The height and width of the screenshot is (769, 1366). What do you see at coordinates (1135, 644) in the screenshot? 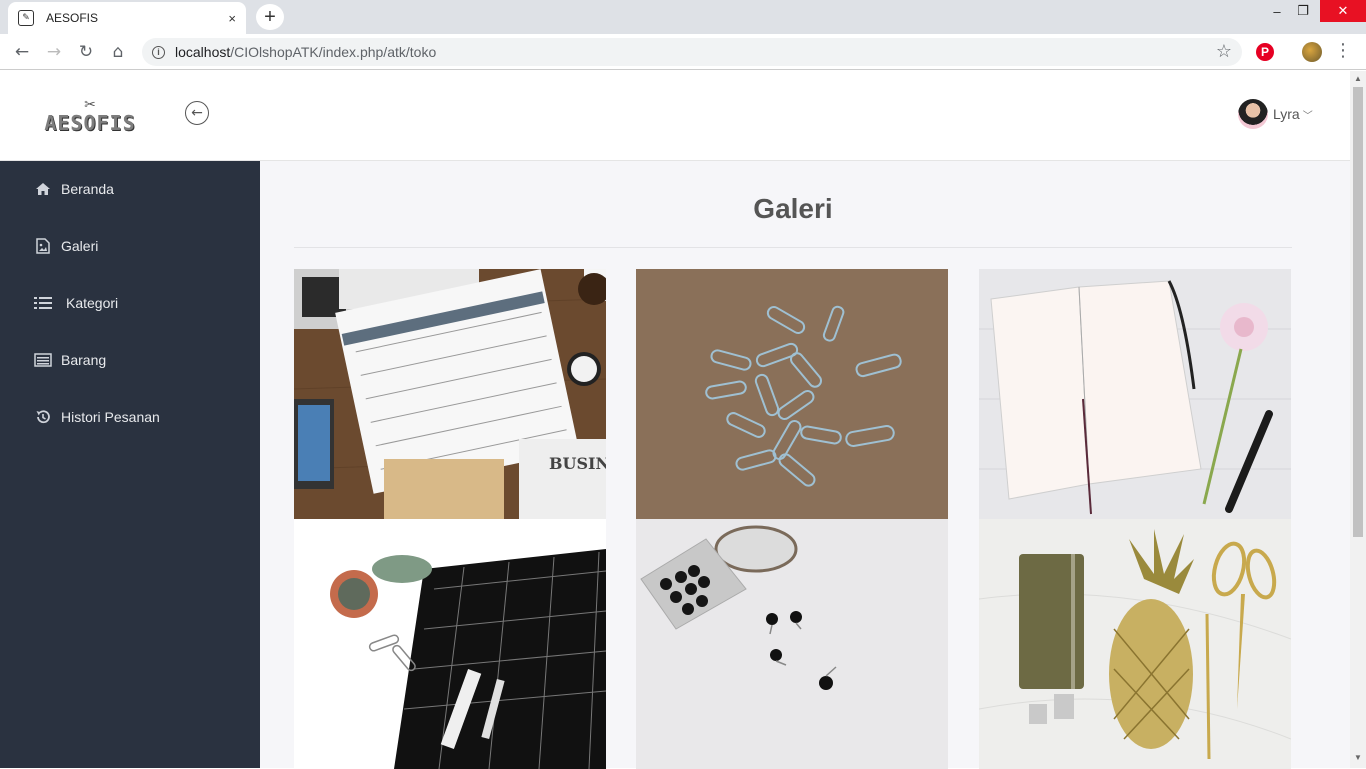
I see `gallery-image-gold-stationery-photo` at bounding box center [1135, 644].